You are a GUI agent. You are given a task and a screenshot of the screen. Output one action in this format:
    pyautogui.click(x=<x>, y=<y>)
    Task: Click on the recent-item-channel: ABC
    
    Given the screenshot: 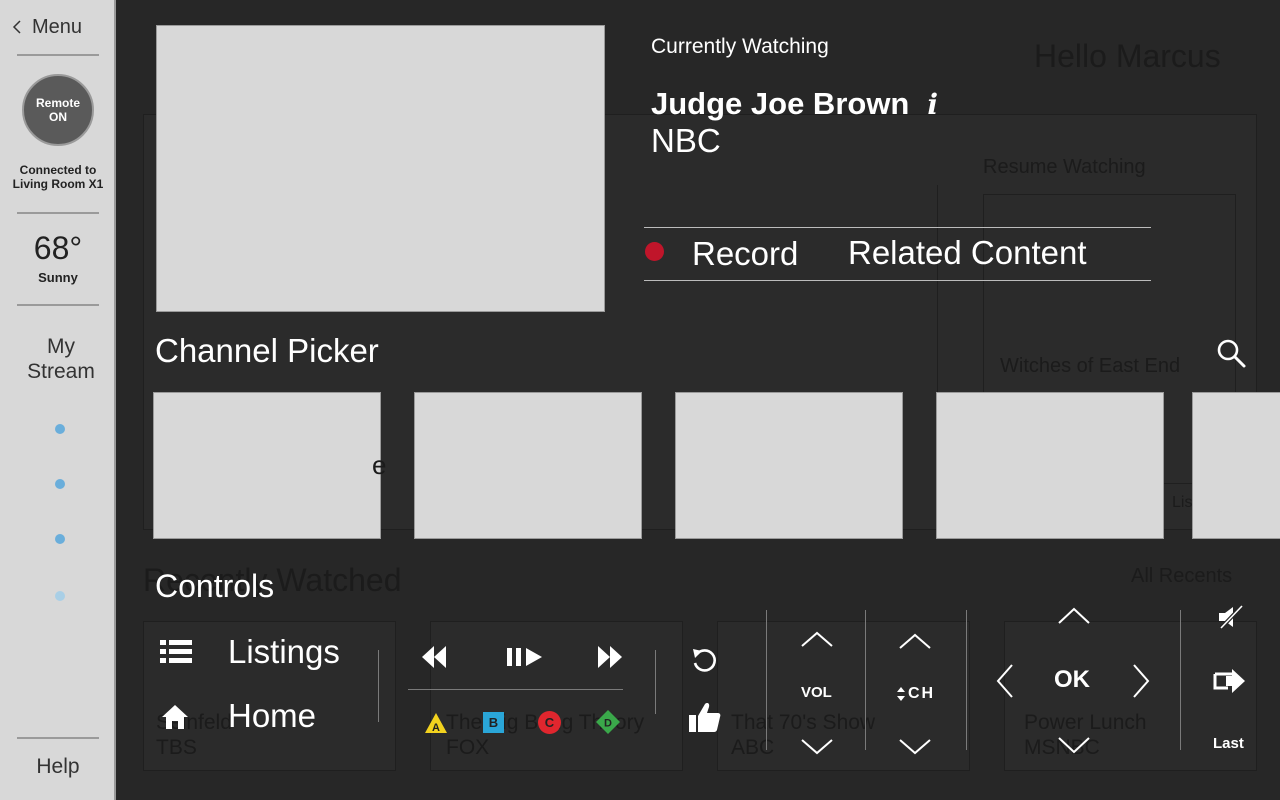 What is the action you would take?
    pyautogui.click(x=753, y=747)
    